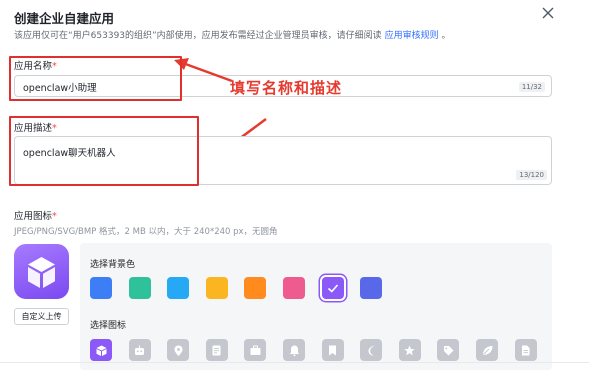  What do you see at coordinates (286, 88) in the screenshot?
I see `annotation-text: 填写名称和描述` at bounding box center [286, 88].